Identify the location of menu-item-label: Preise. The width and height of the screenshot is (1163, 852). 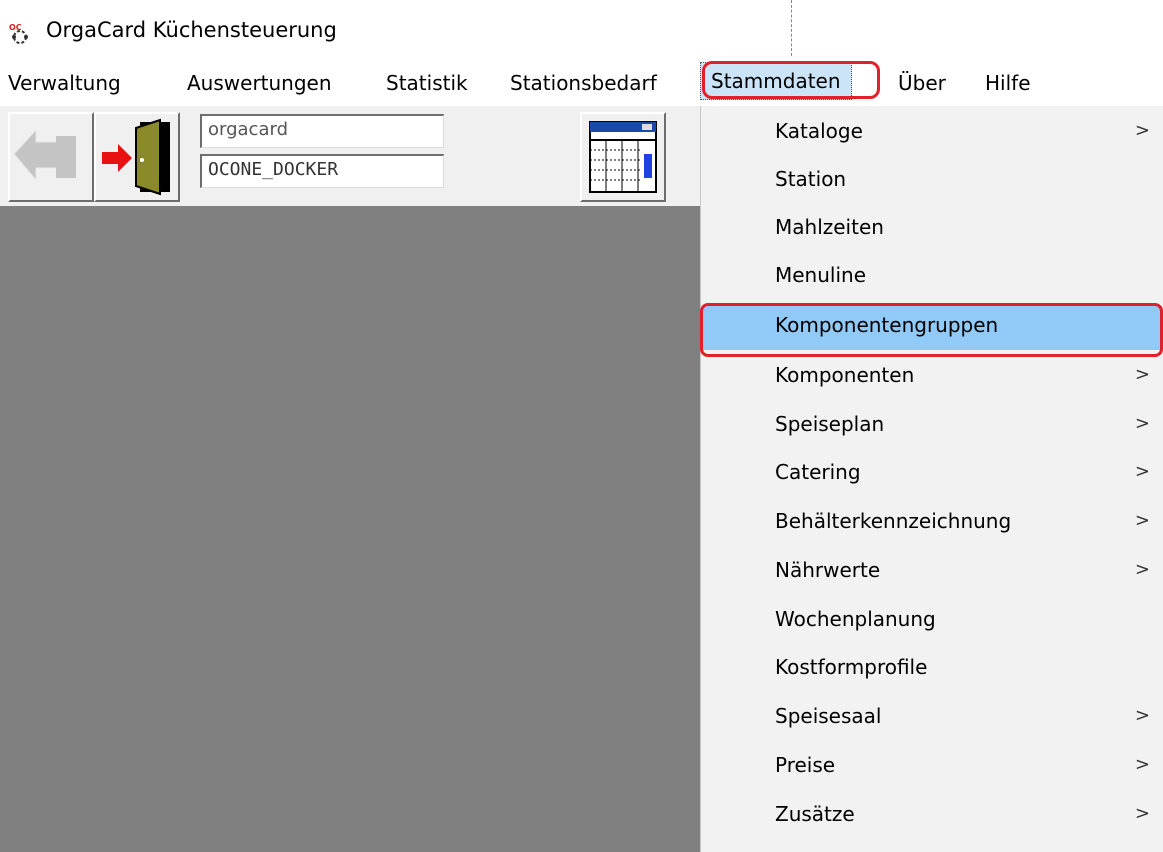
(805, 765).